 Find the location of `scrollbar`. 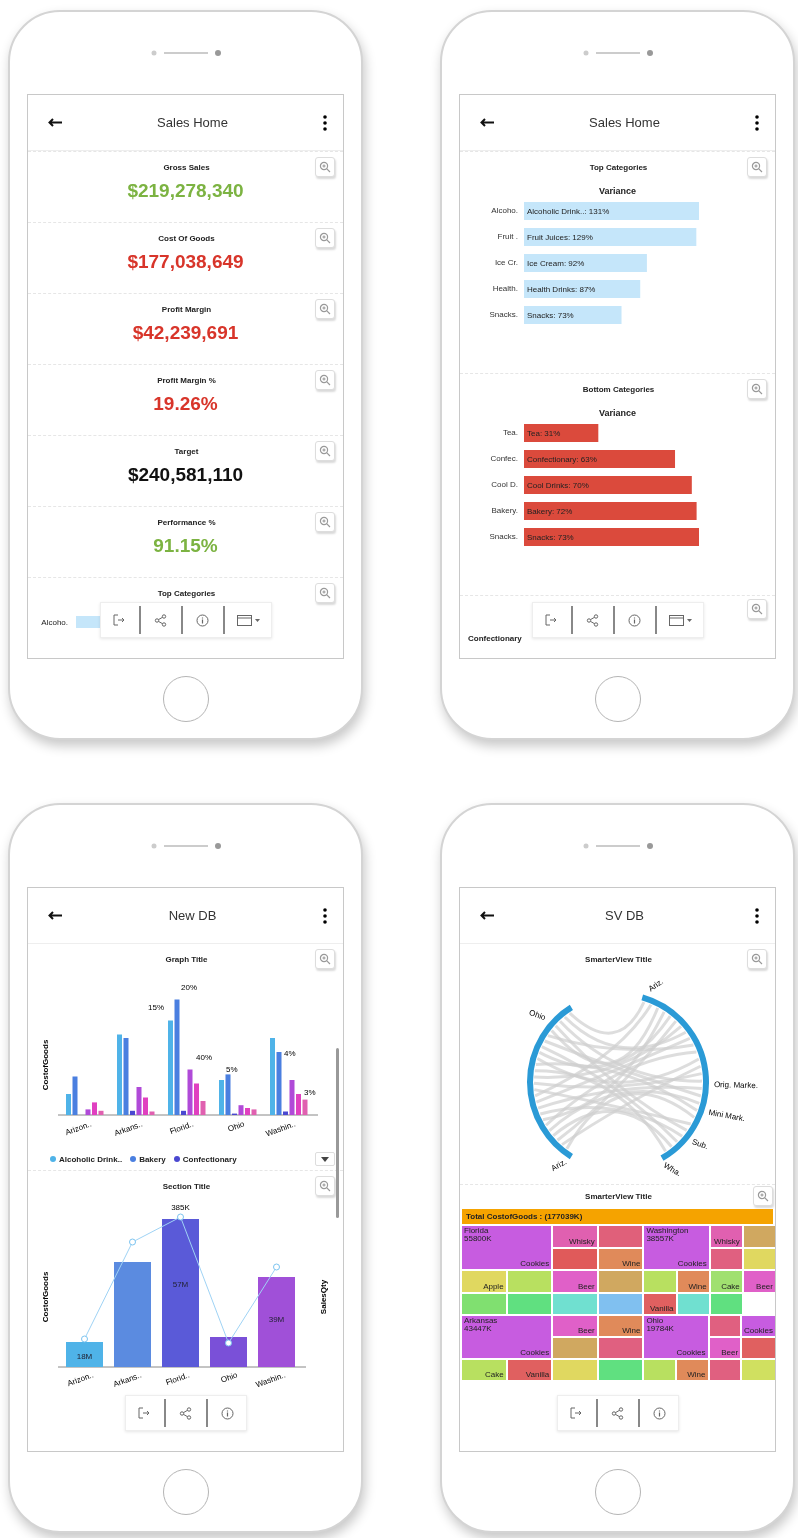

scrollbar is located at coordinates (337, 1133).